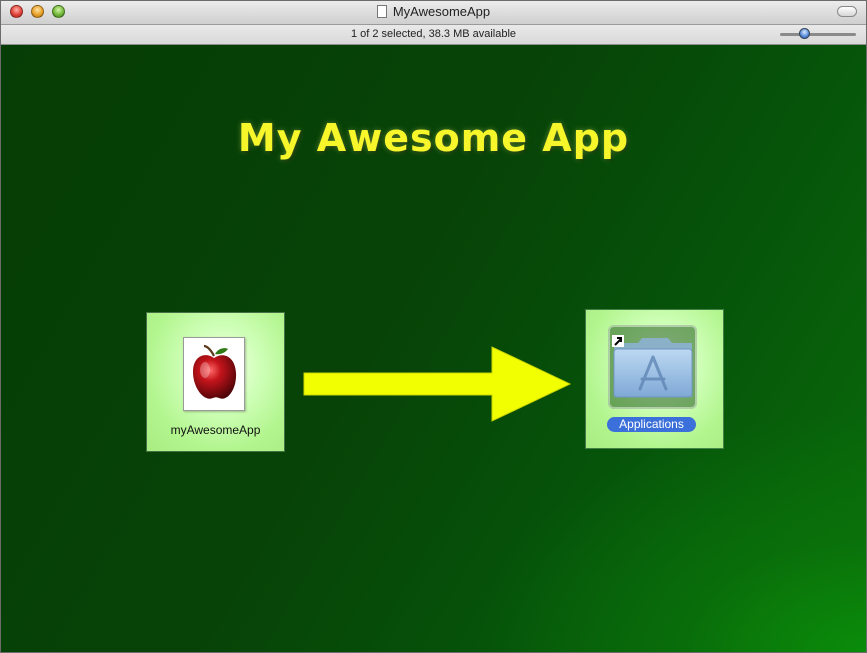  I want to click on background-heading: My Awesome App, so click(433, 138).